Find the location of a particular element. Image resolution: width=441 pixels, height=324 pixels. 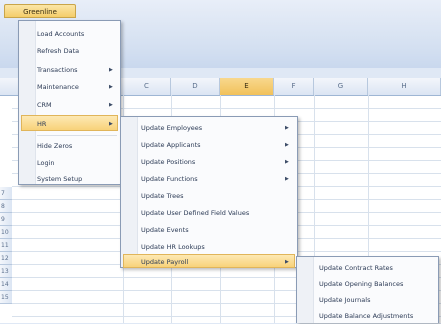

menu-item-update-journals: Update Journals is located at coordinates (367, 300).